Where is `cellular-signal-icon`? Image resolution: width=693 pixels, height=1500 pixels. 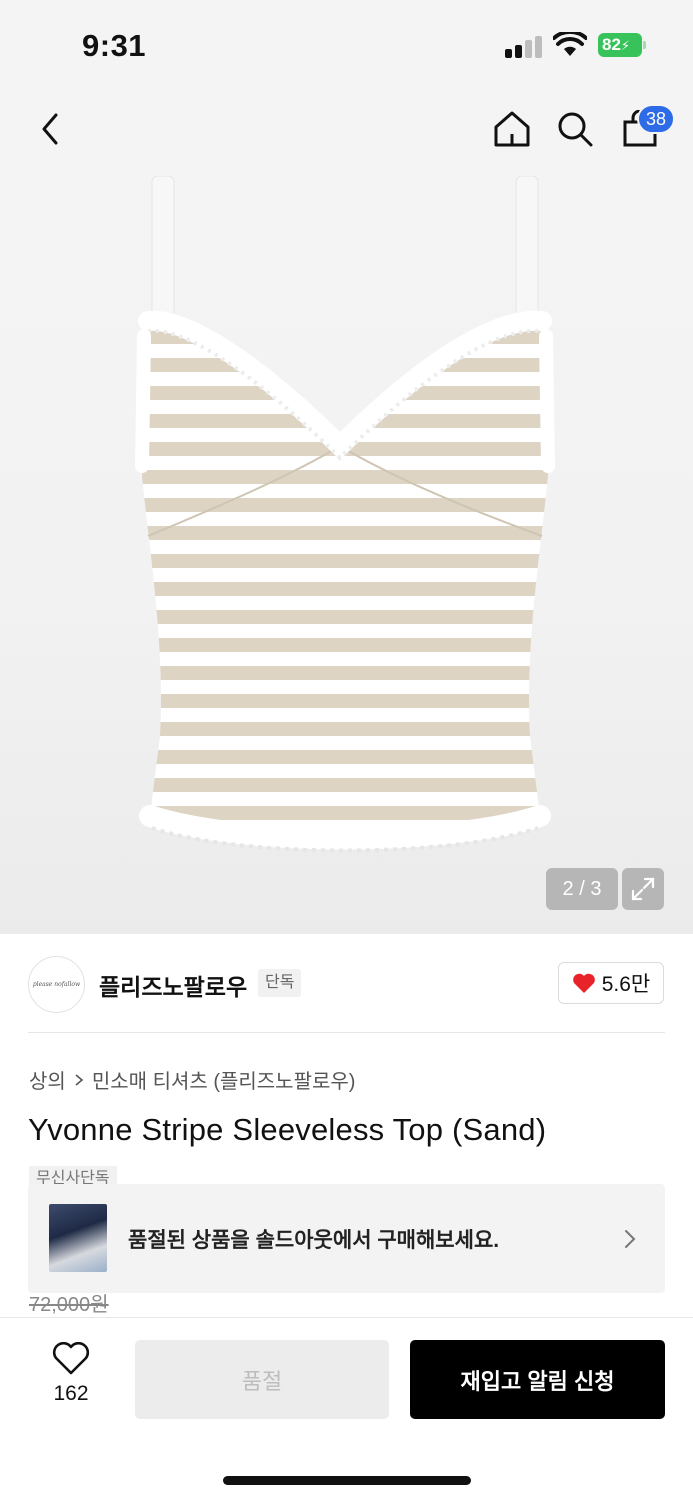 cellular-signal-icon is located at coordinates (524, 47).